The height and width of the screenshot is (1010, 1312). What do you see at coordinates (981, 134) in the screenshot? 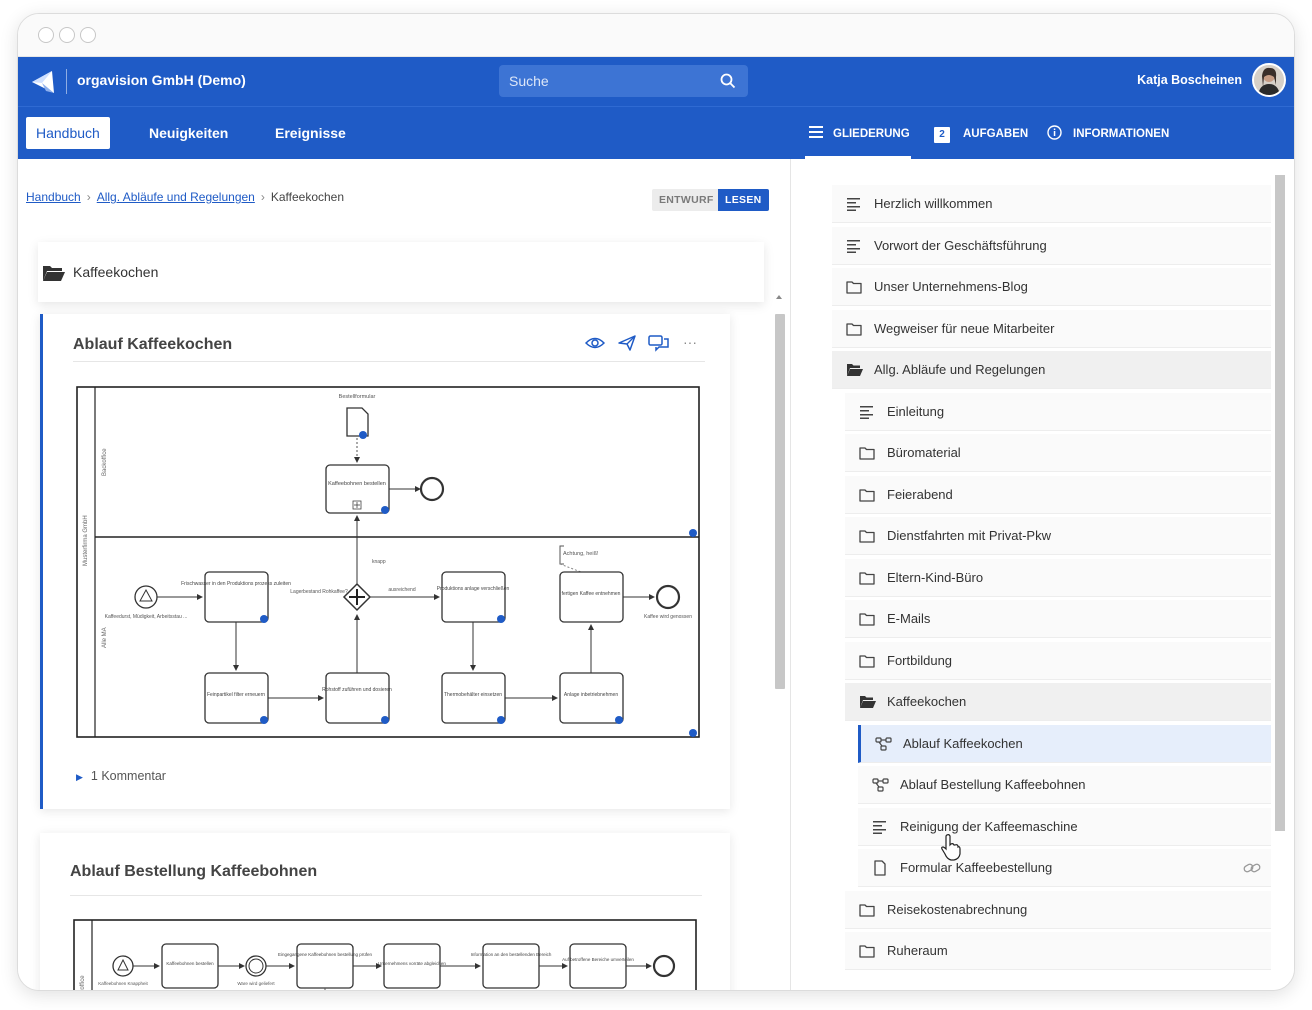
I see `tab-aufgaben: 2 AUFGABEN` at bounding box center [981, 134].